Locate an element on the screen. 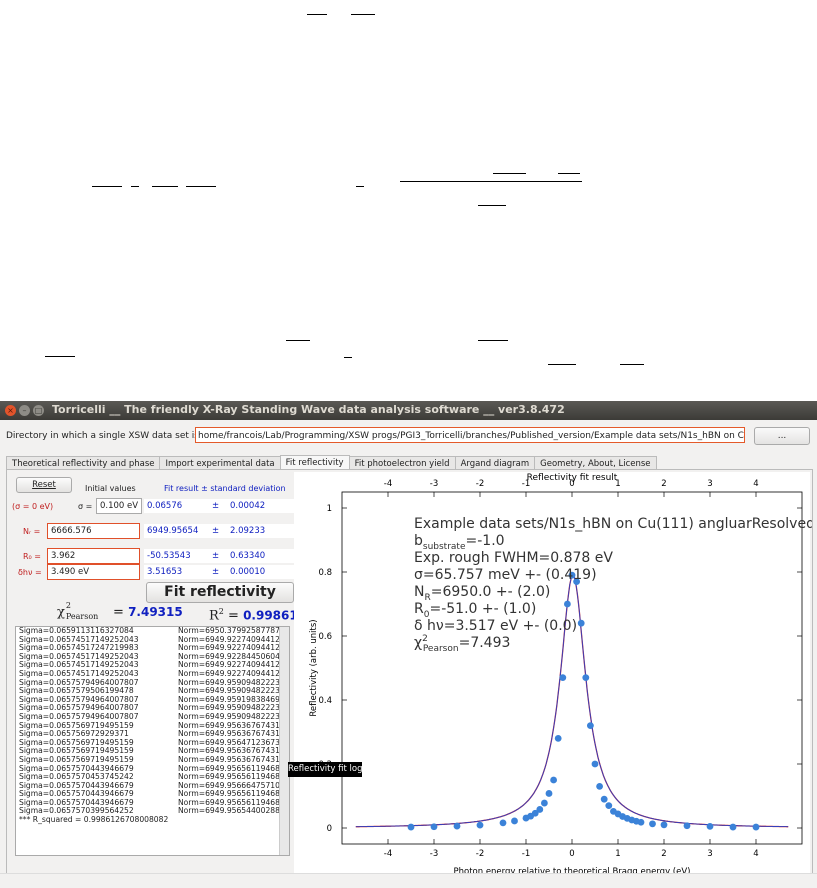 This screenshot has height=888, width=817. x-tick-label-top: -2 is located at coordinates (480, 484).